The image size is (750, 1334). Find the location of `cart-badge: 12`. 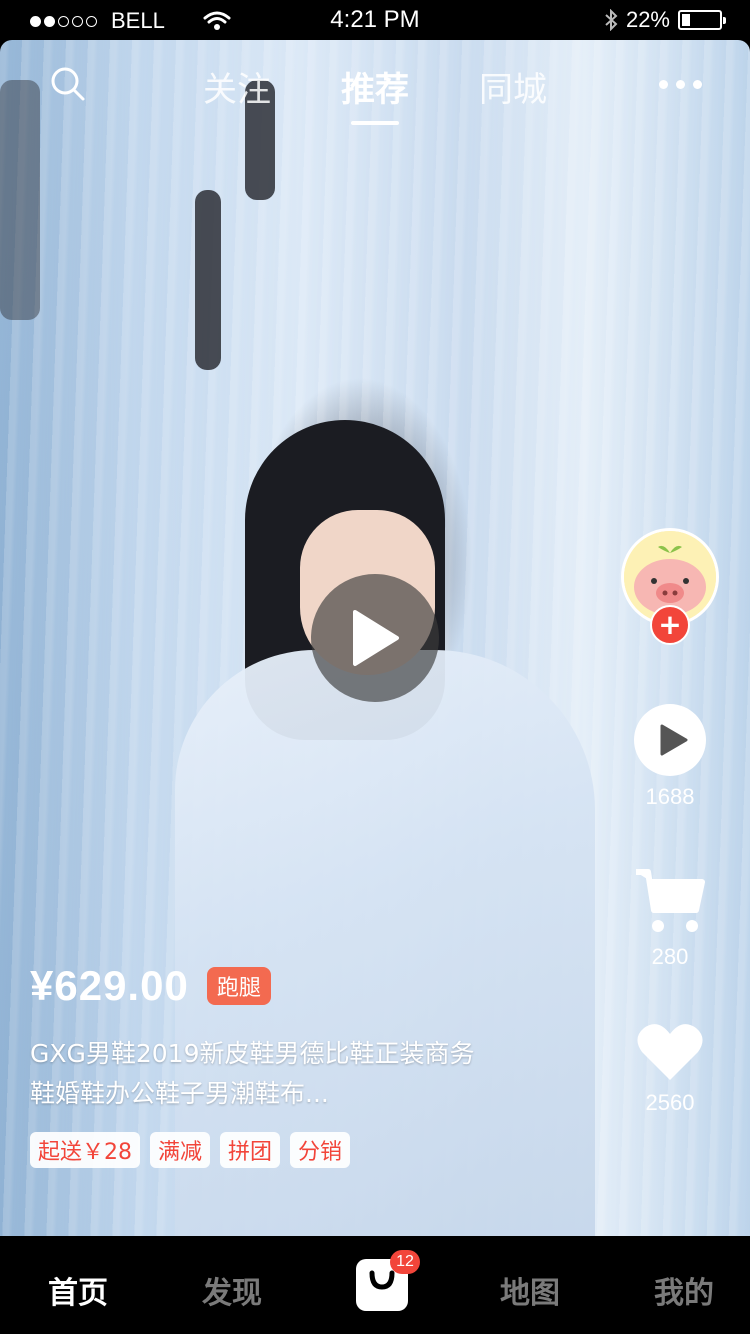

cart-badge: 12 is located at coordinates (405, 1262).